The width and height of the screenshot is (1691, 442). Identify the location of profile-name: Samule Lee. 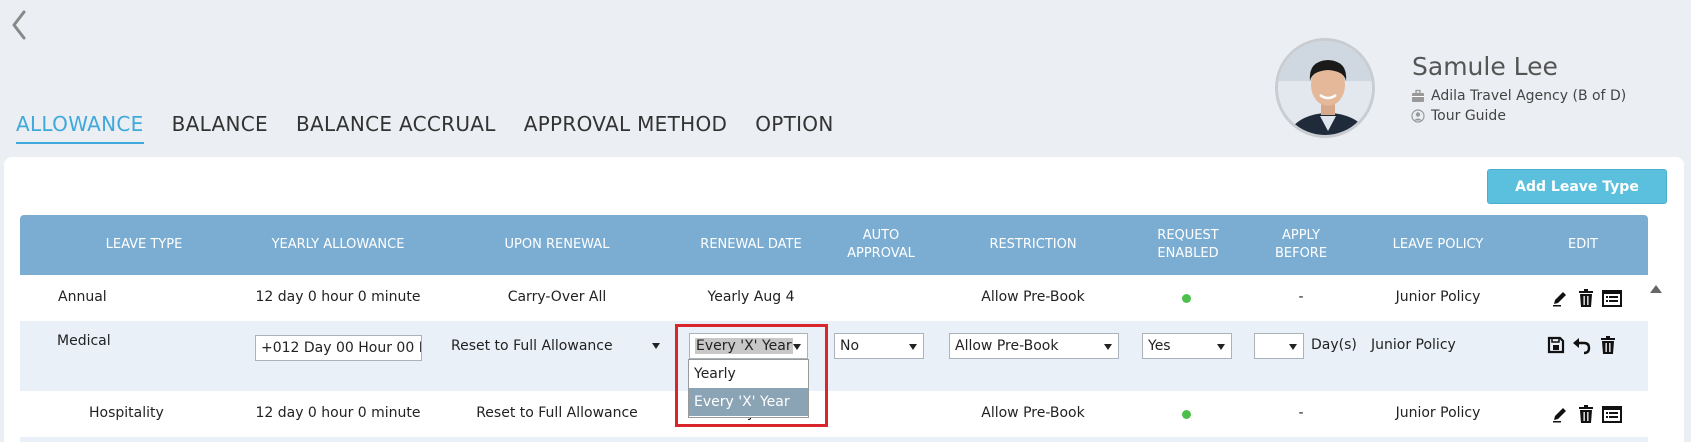
(1485, 66).